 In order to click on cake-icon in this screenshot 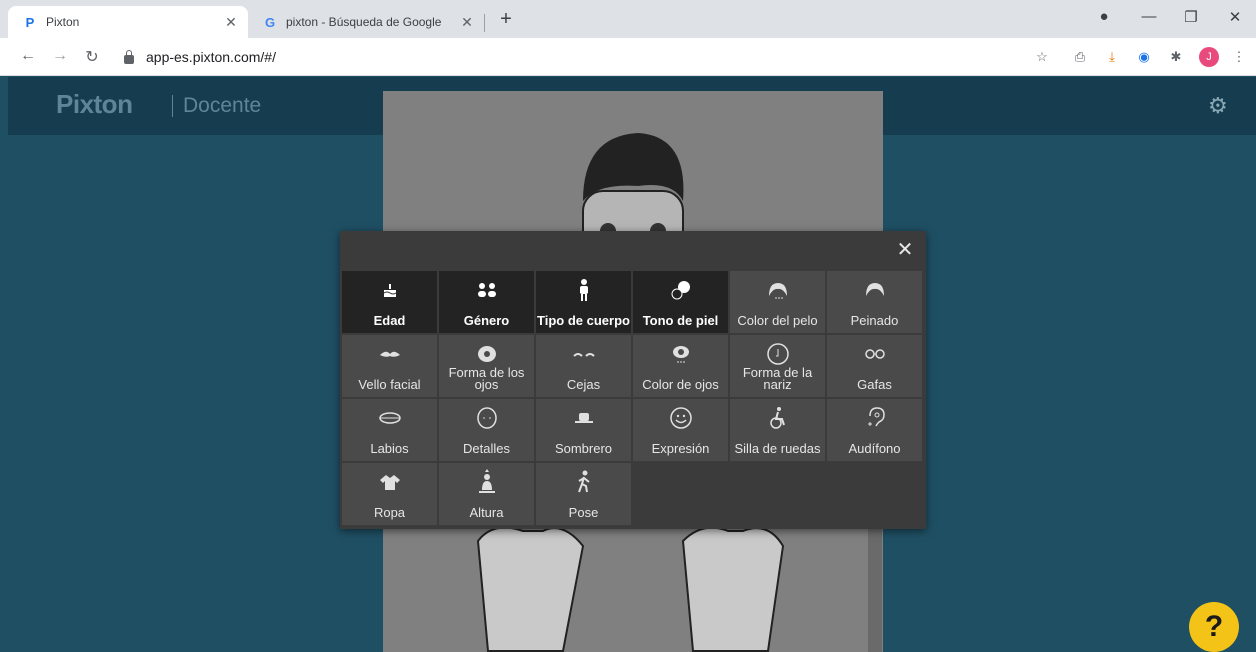, I will do `click(389, 290)`.